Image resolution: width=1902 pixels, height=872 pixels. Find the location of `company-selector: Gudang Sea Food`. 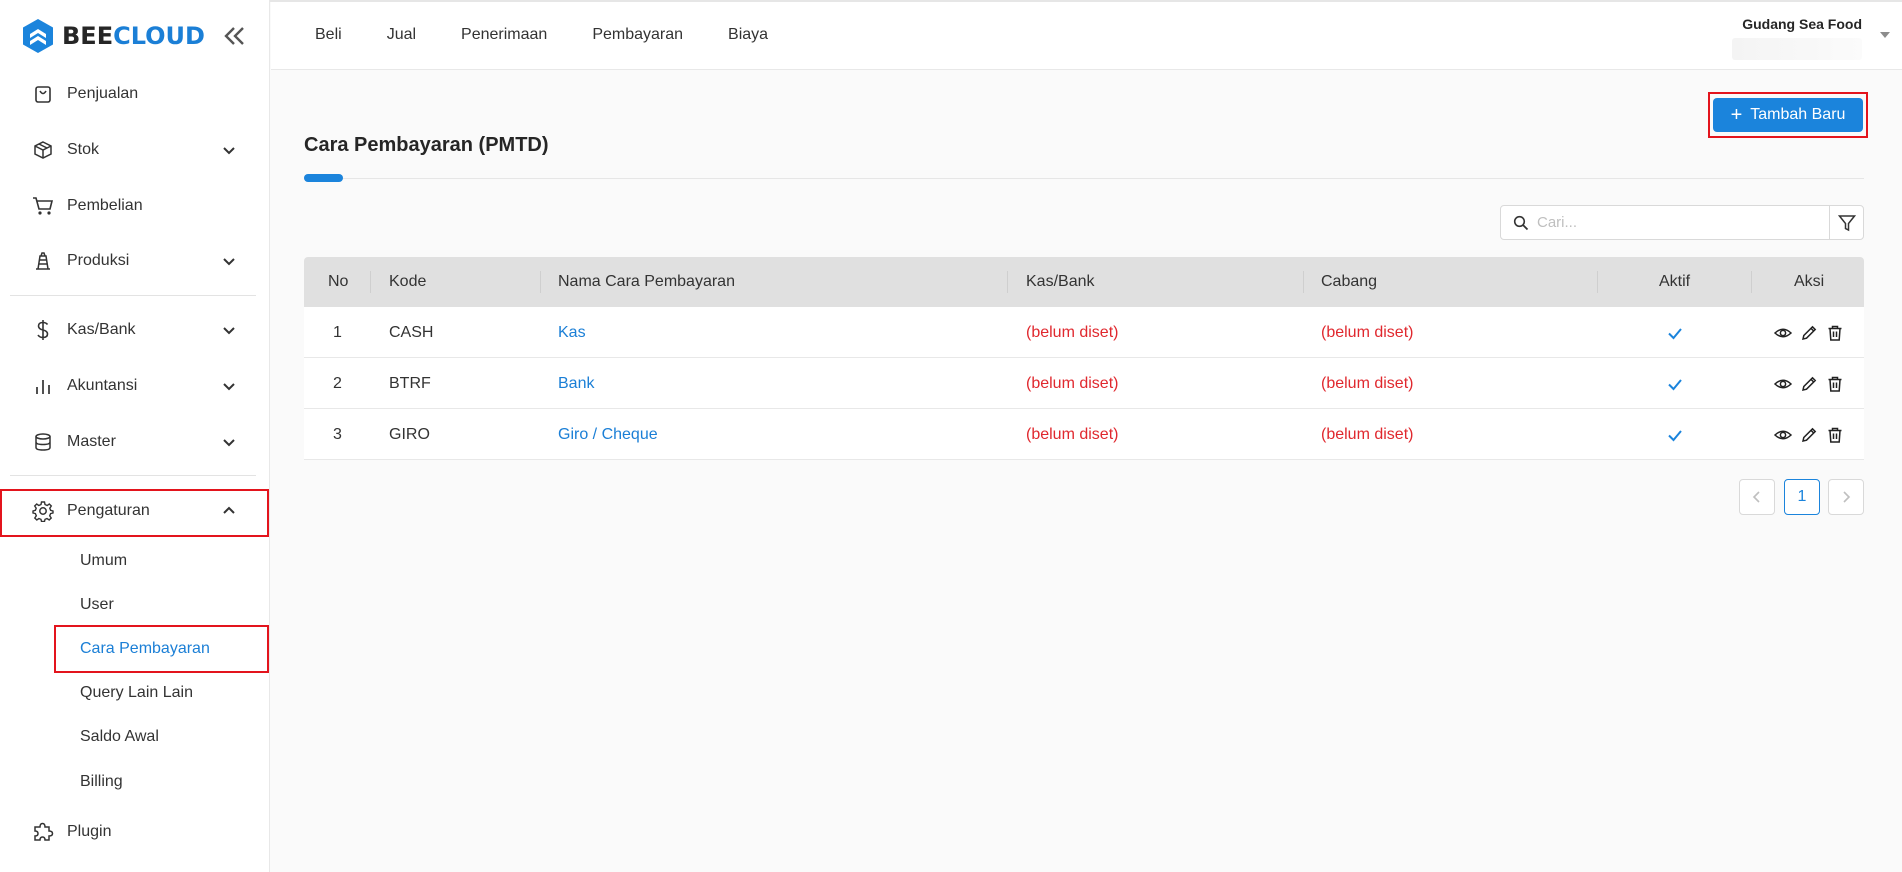

company-selector: Gudang Sea Food is located at coordinates (1792, 38).